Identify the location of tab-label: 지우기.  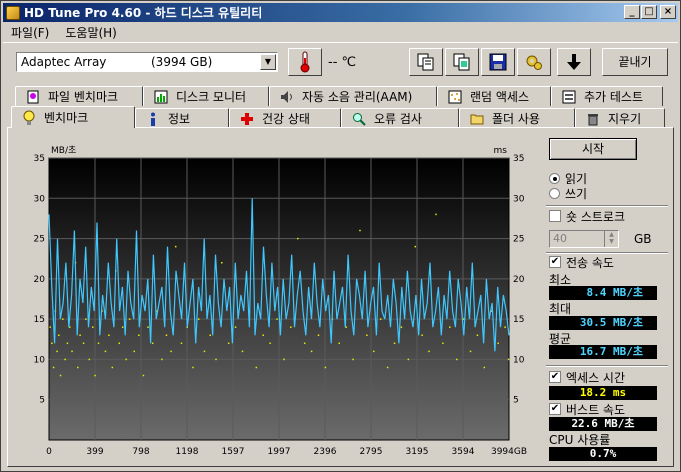
(625, 119).